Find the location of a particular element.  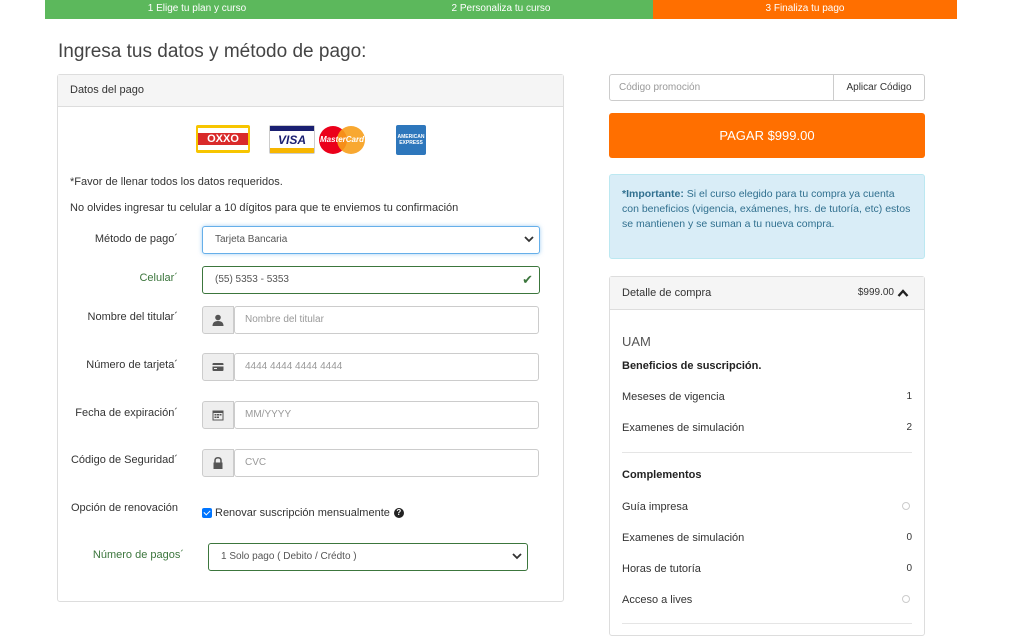

promo-input: Código promoción is located at coordinates (721, 87).